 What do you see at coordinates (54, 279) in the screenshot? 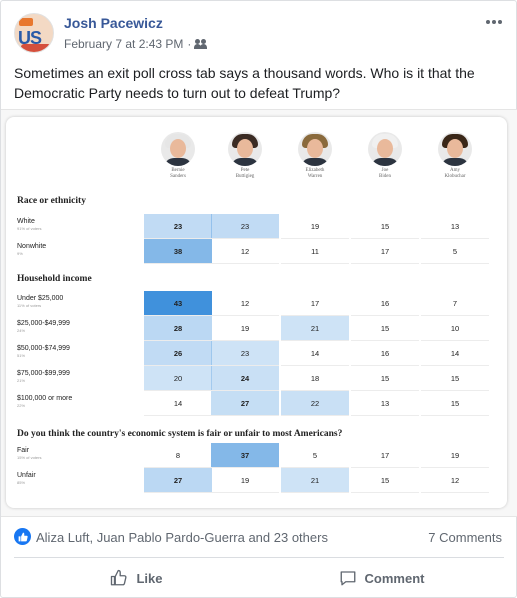
I see `section-heading: Household income` at bounding box center [54, 279].